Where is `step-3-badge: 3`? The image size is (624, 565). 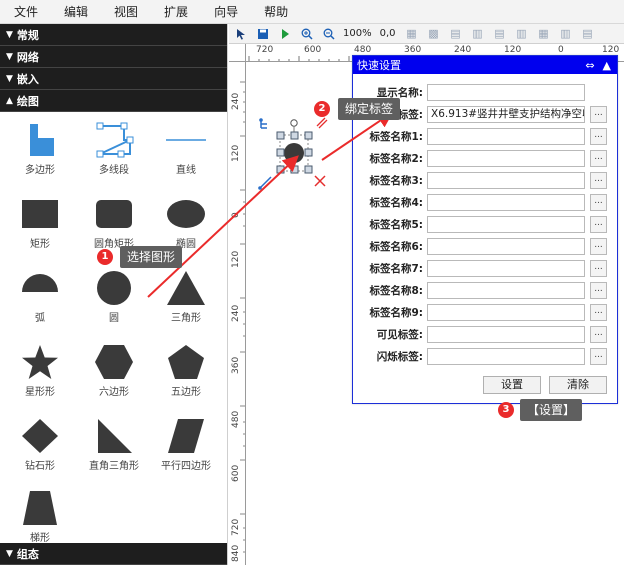
step-3-badge: 3 is located at coordinates (506, 410).